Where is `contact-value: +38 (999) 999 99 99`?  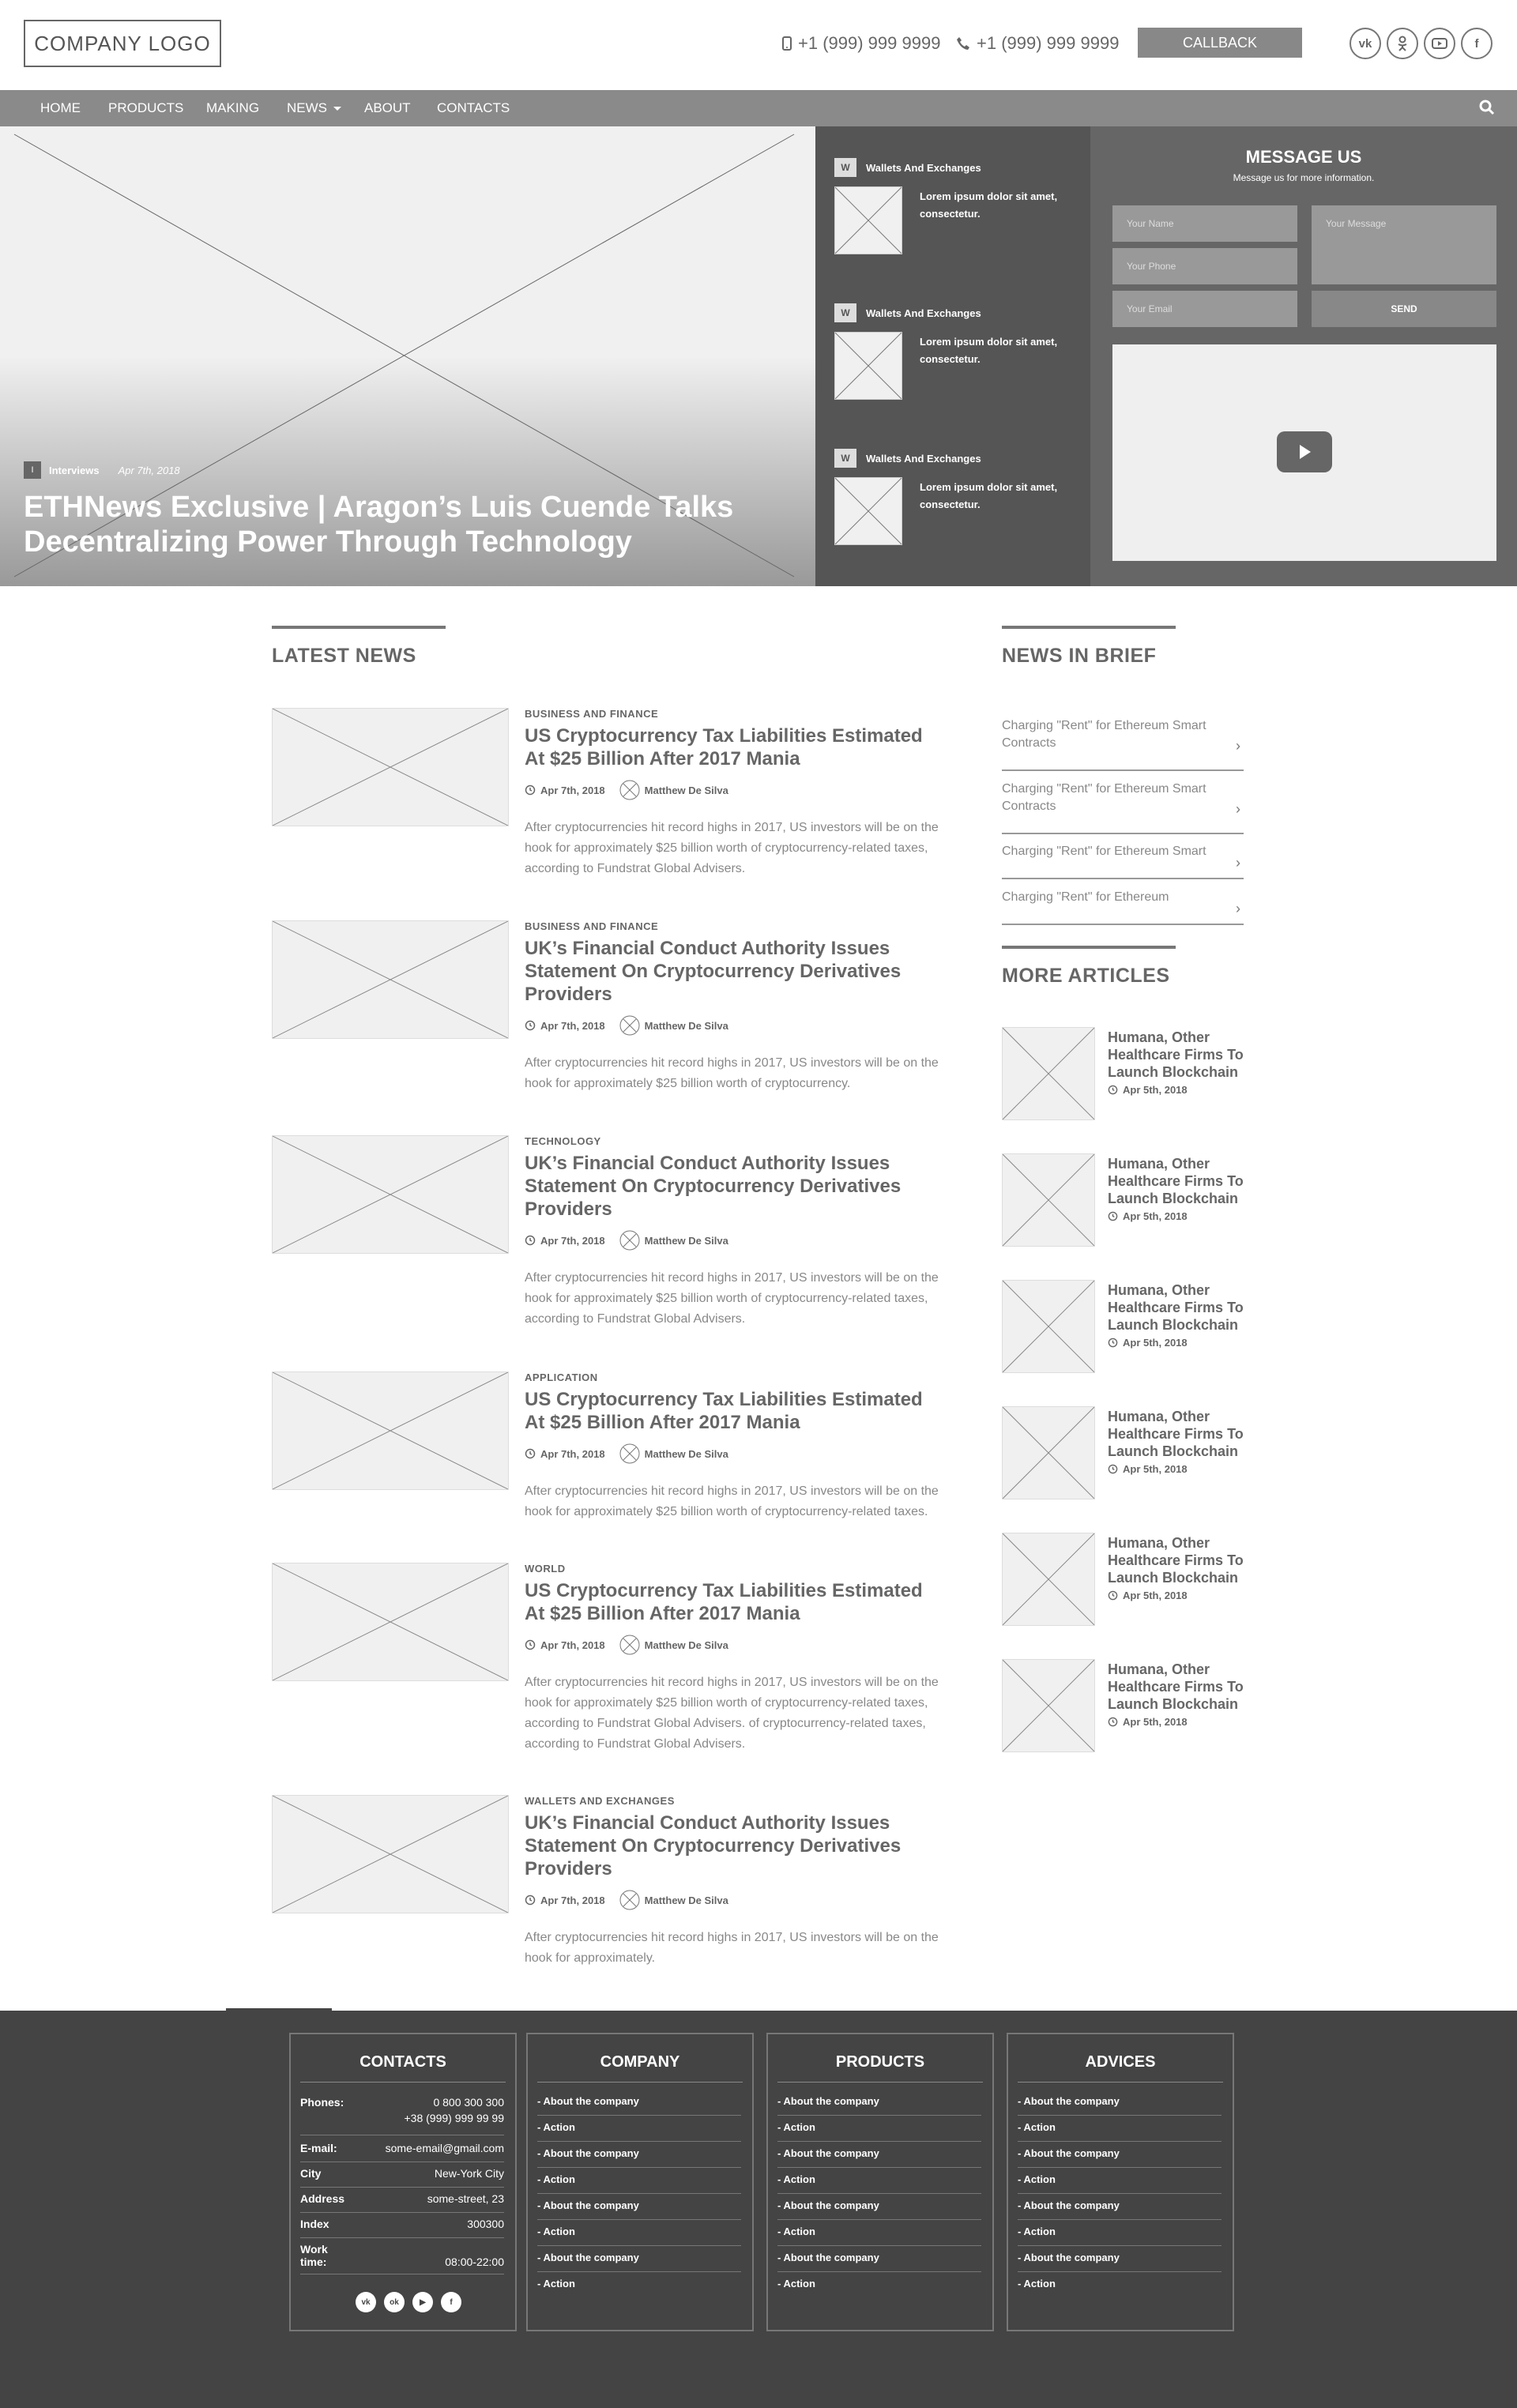
contact-value: +38 (999) 999 99 99 is located at coordinates (455, 2118).